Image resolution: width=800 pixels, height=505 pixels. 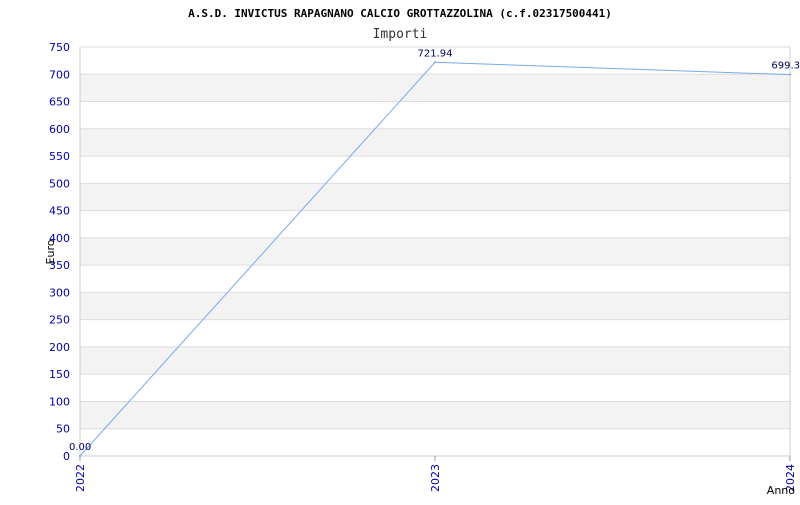 What do you see at coordinates (80, 478) in the screenshot?
I see `x-tick-label: 2022` at bounding box center [80, 478].